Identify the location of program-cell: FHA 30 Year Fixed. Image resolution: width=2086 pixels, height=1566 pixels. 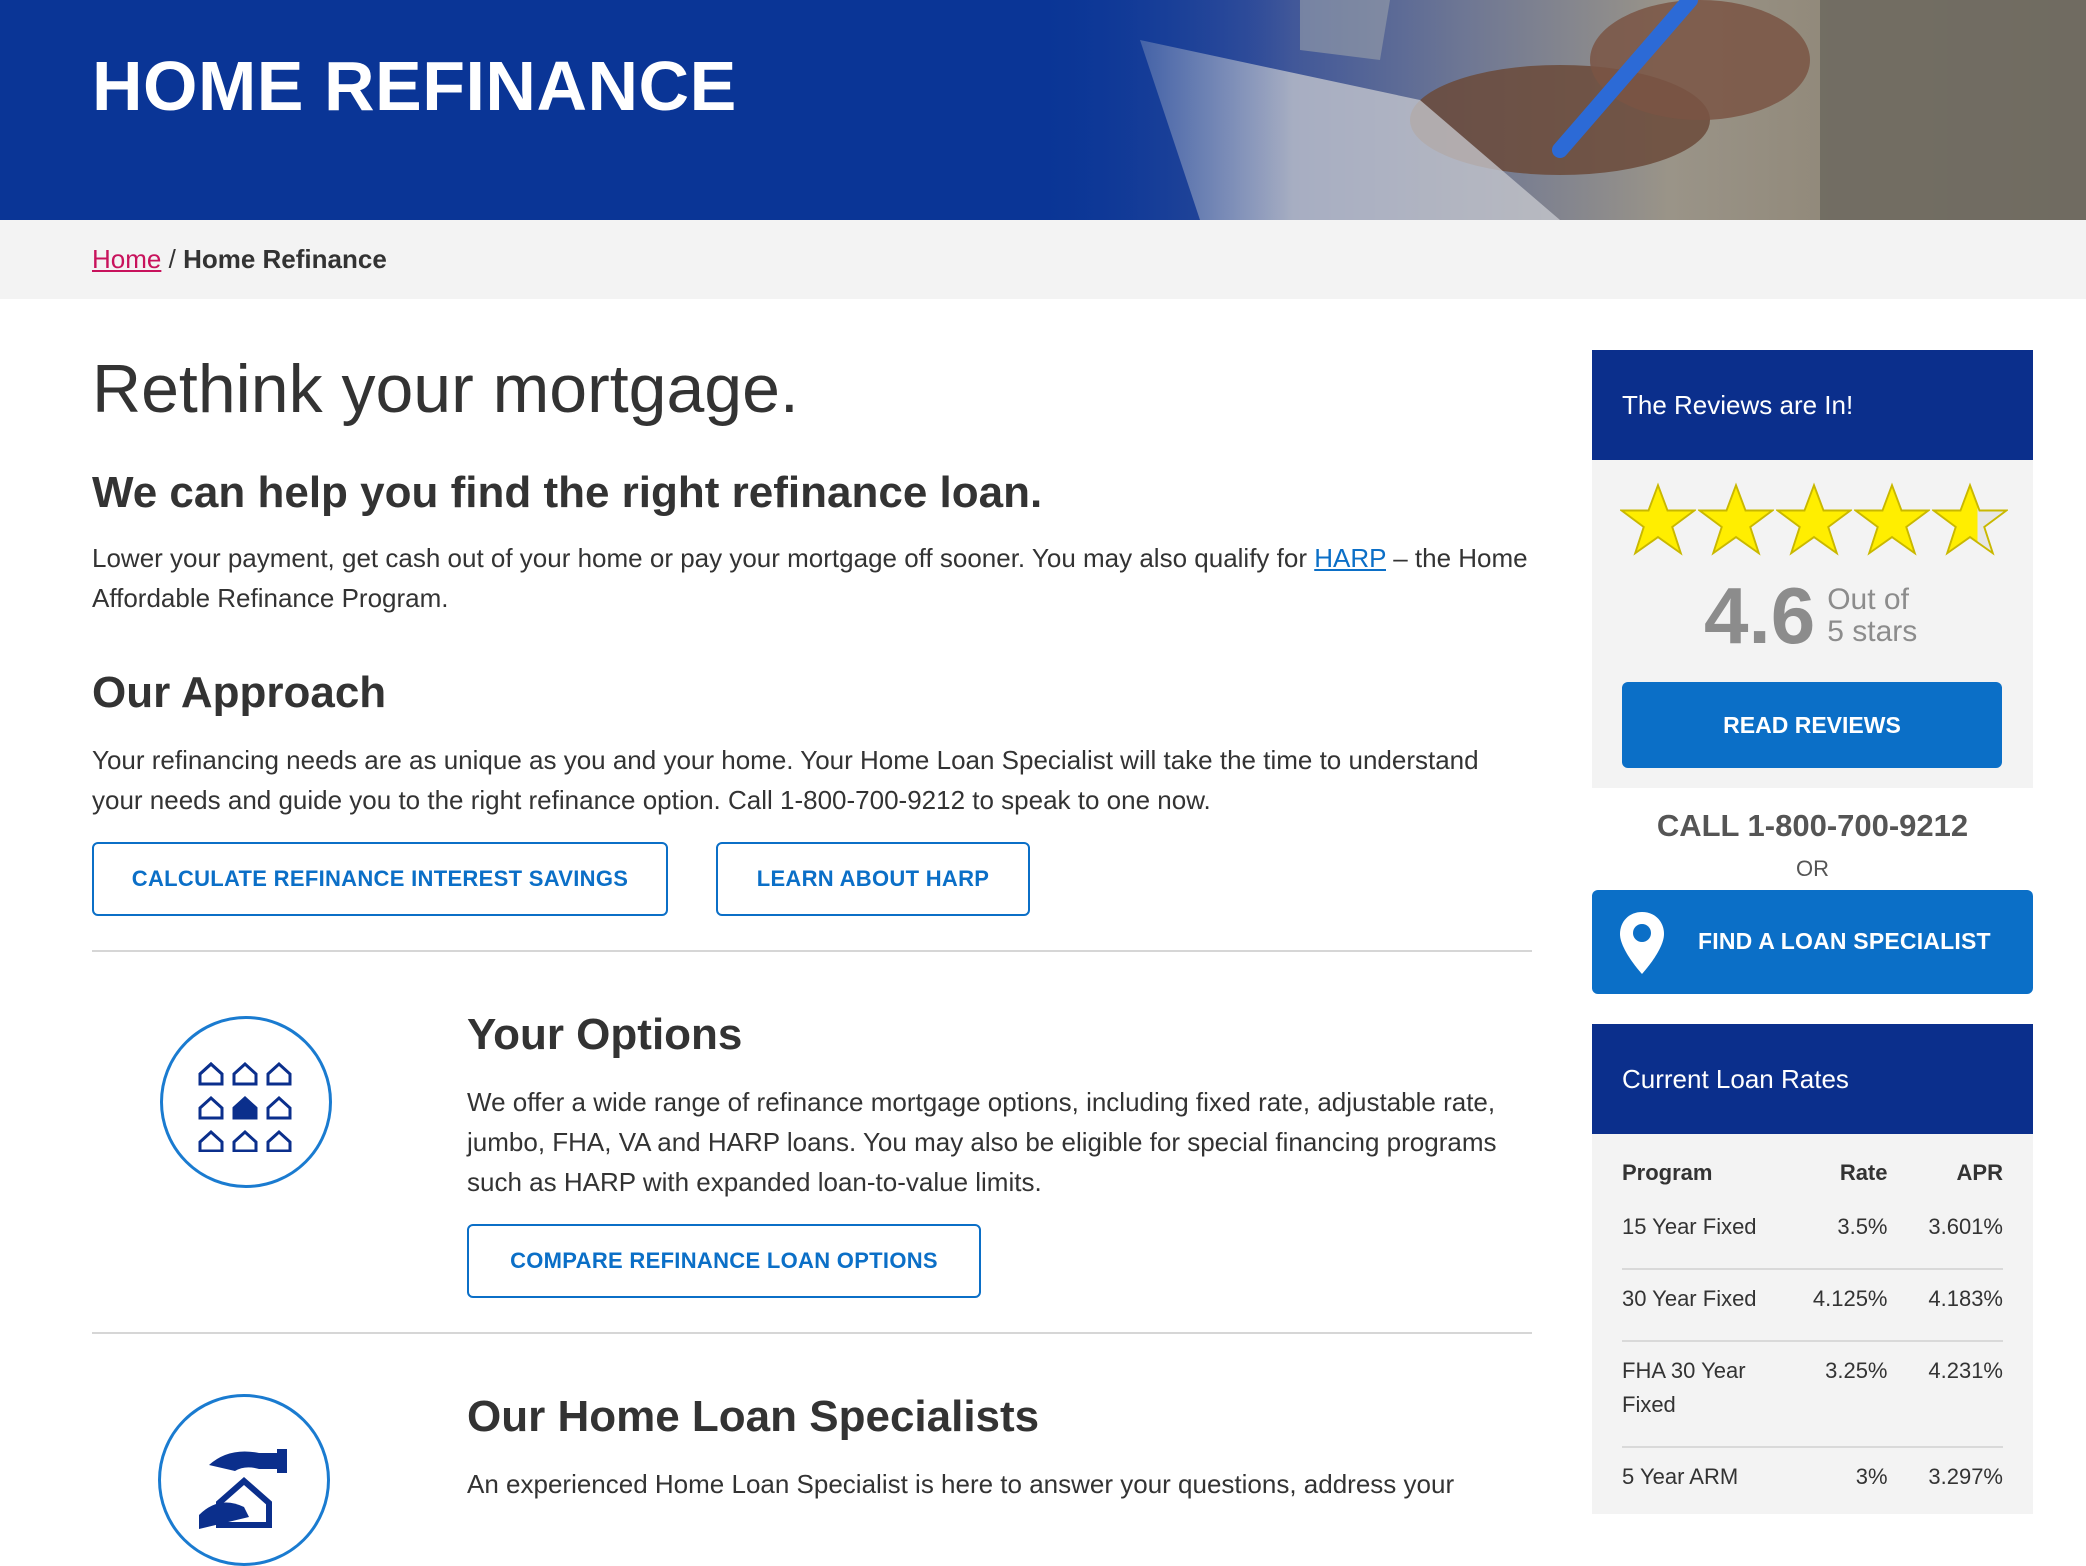
(1697, 1394).